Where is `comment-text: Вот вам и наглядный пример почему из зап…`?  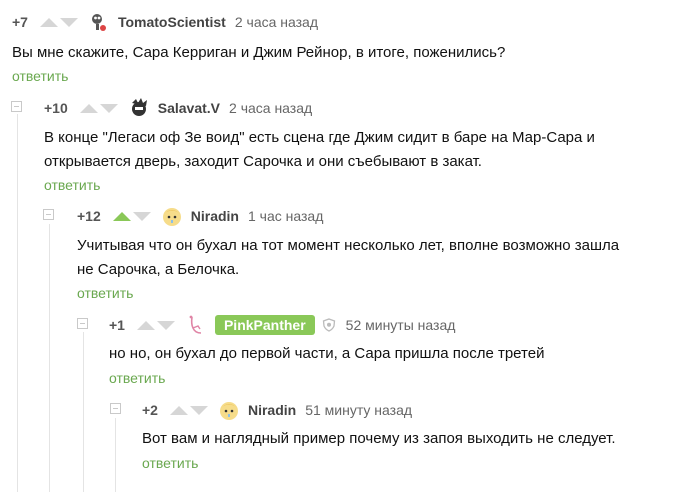
comment-text: Вот вам и наглядный пример почему из зап… is located at coordinates (379, 438).